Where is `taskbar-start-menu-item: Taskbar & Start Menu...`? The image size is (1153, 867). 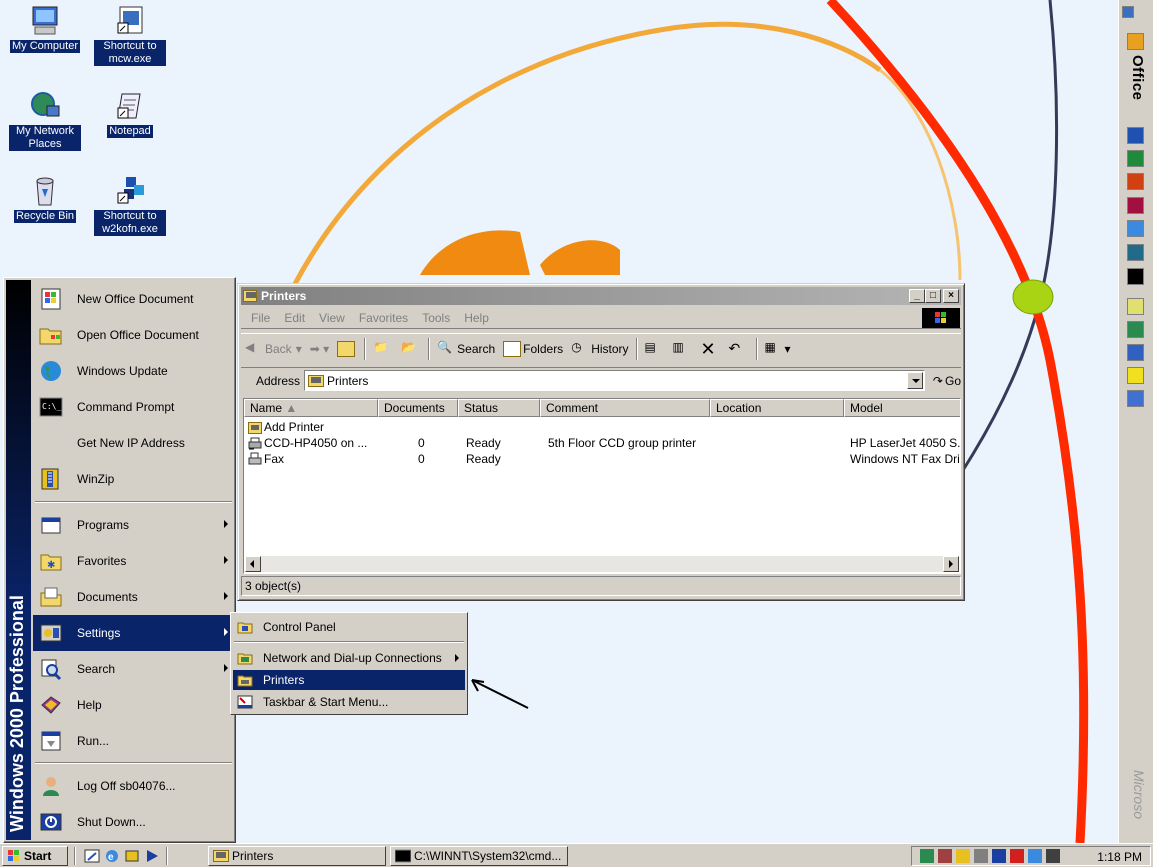 taskbar-start-menu-item: Taskbar & Start Menu... is located at coordinates (349, 702).